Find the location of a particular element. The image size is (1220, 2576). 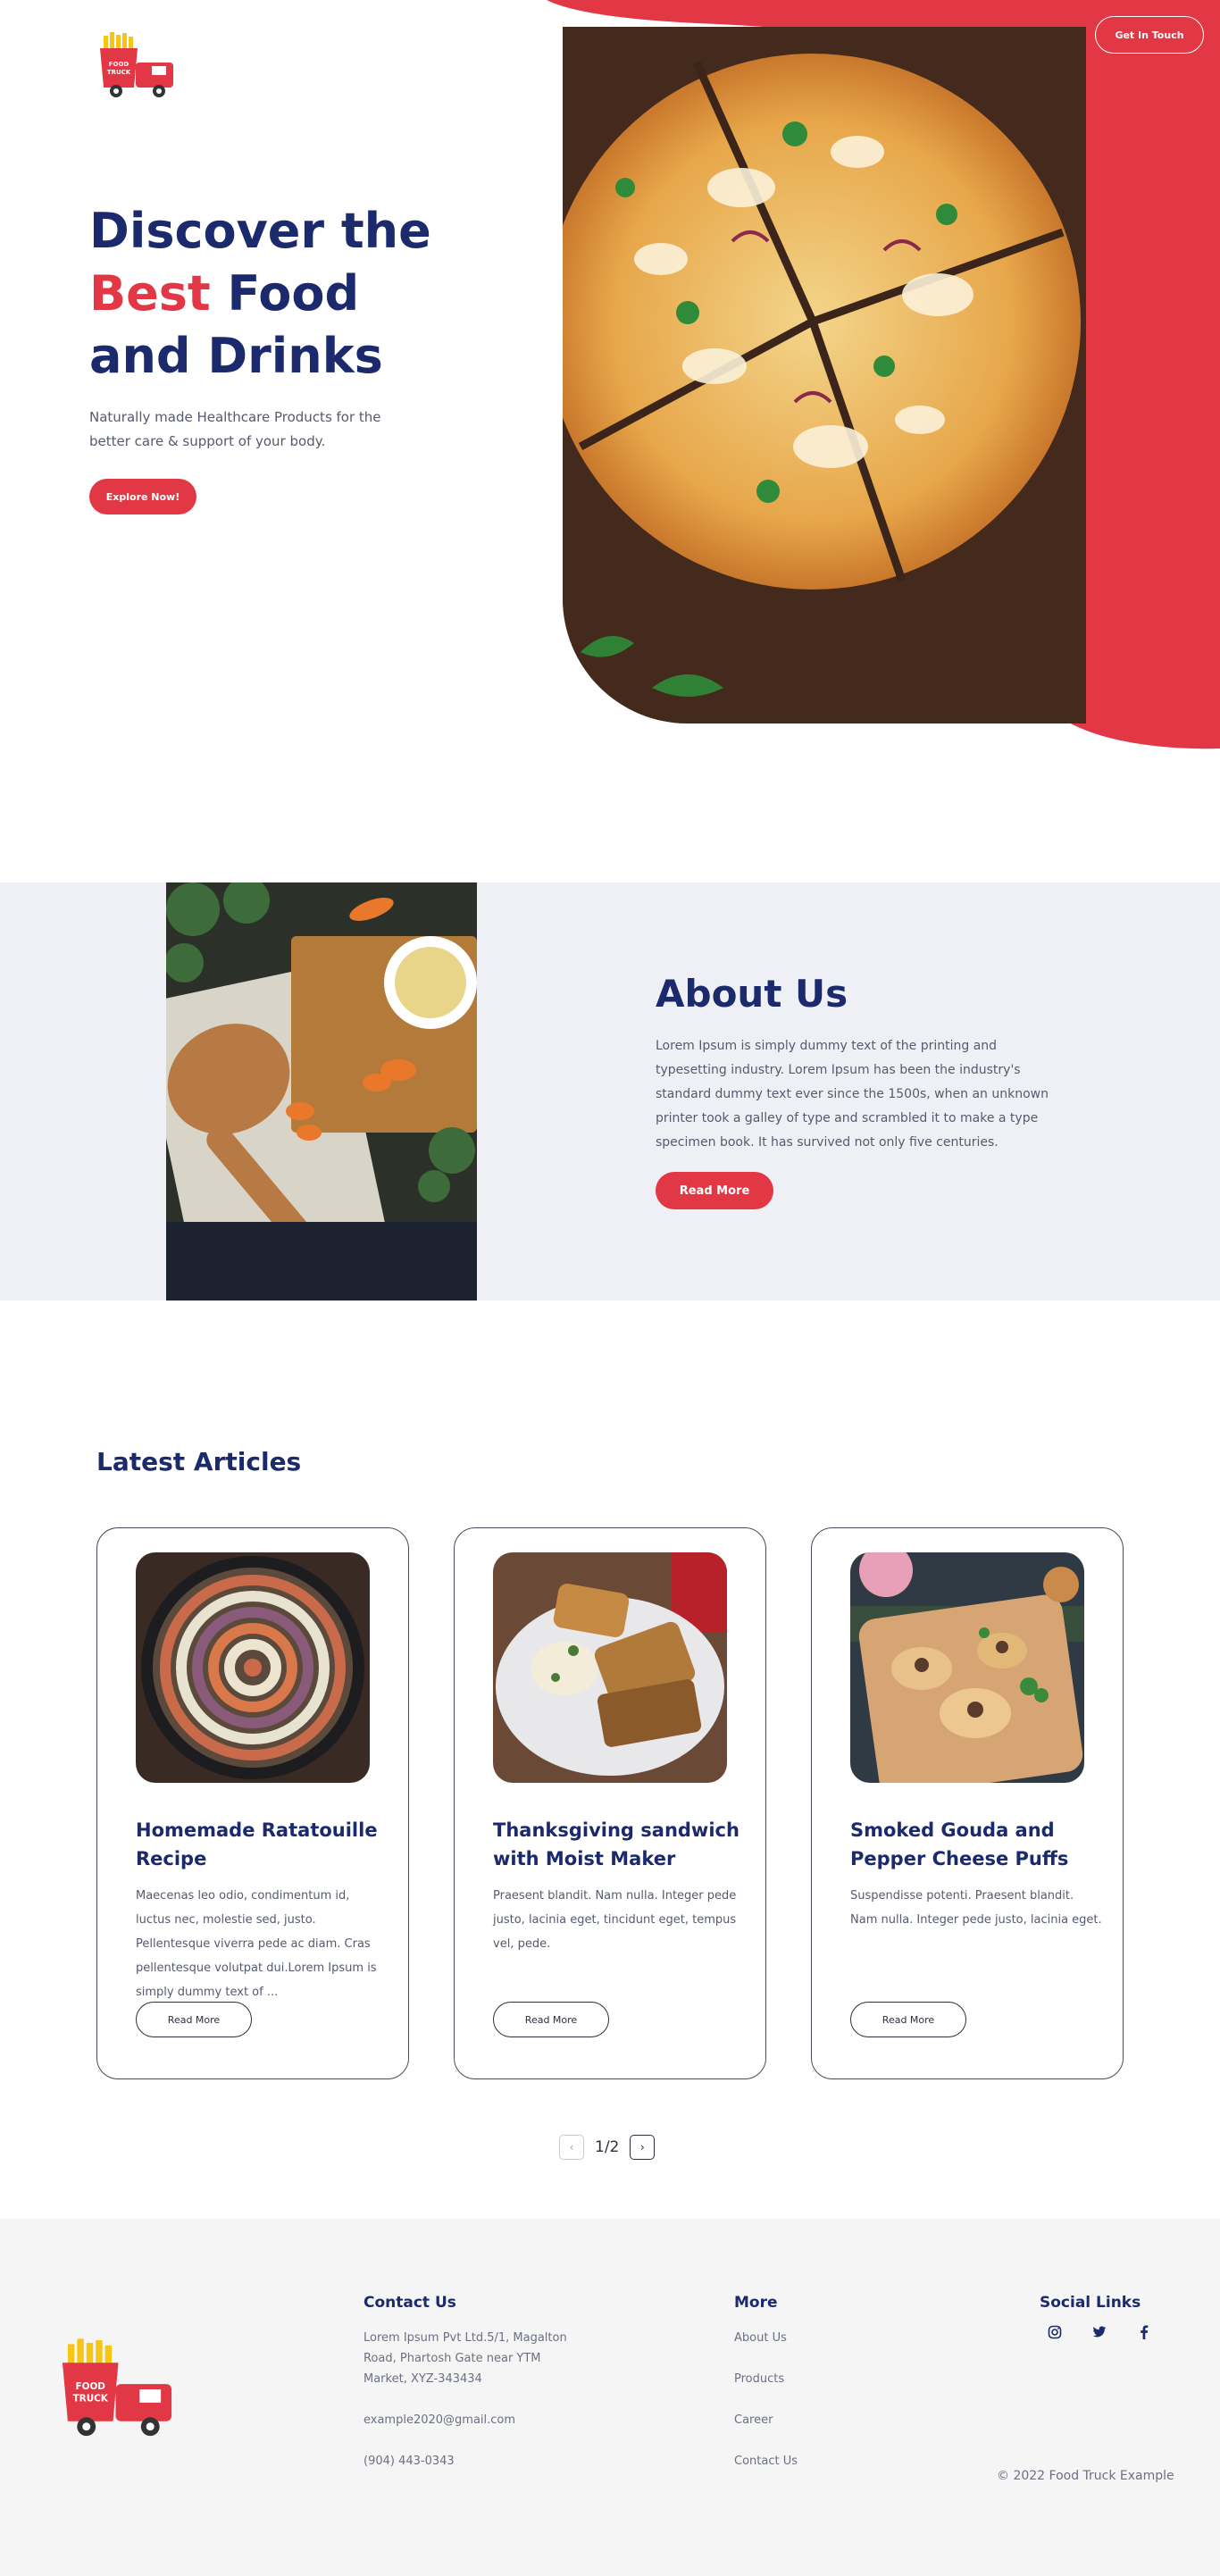

about-read-more-button: Read More is located at coordinates (714, 1191).